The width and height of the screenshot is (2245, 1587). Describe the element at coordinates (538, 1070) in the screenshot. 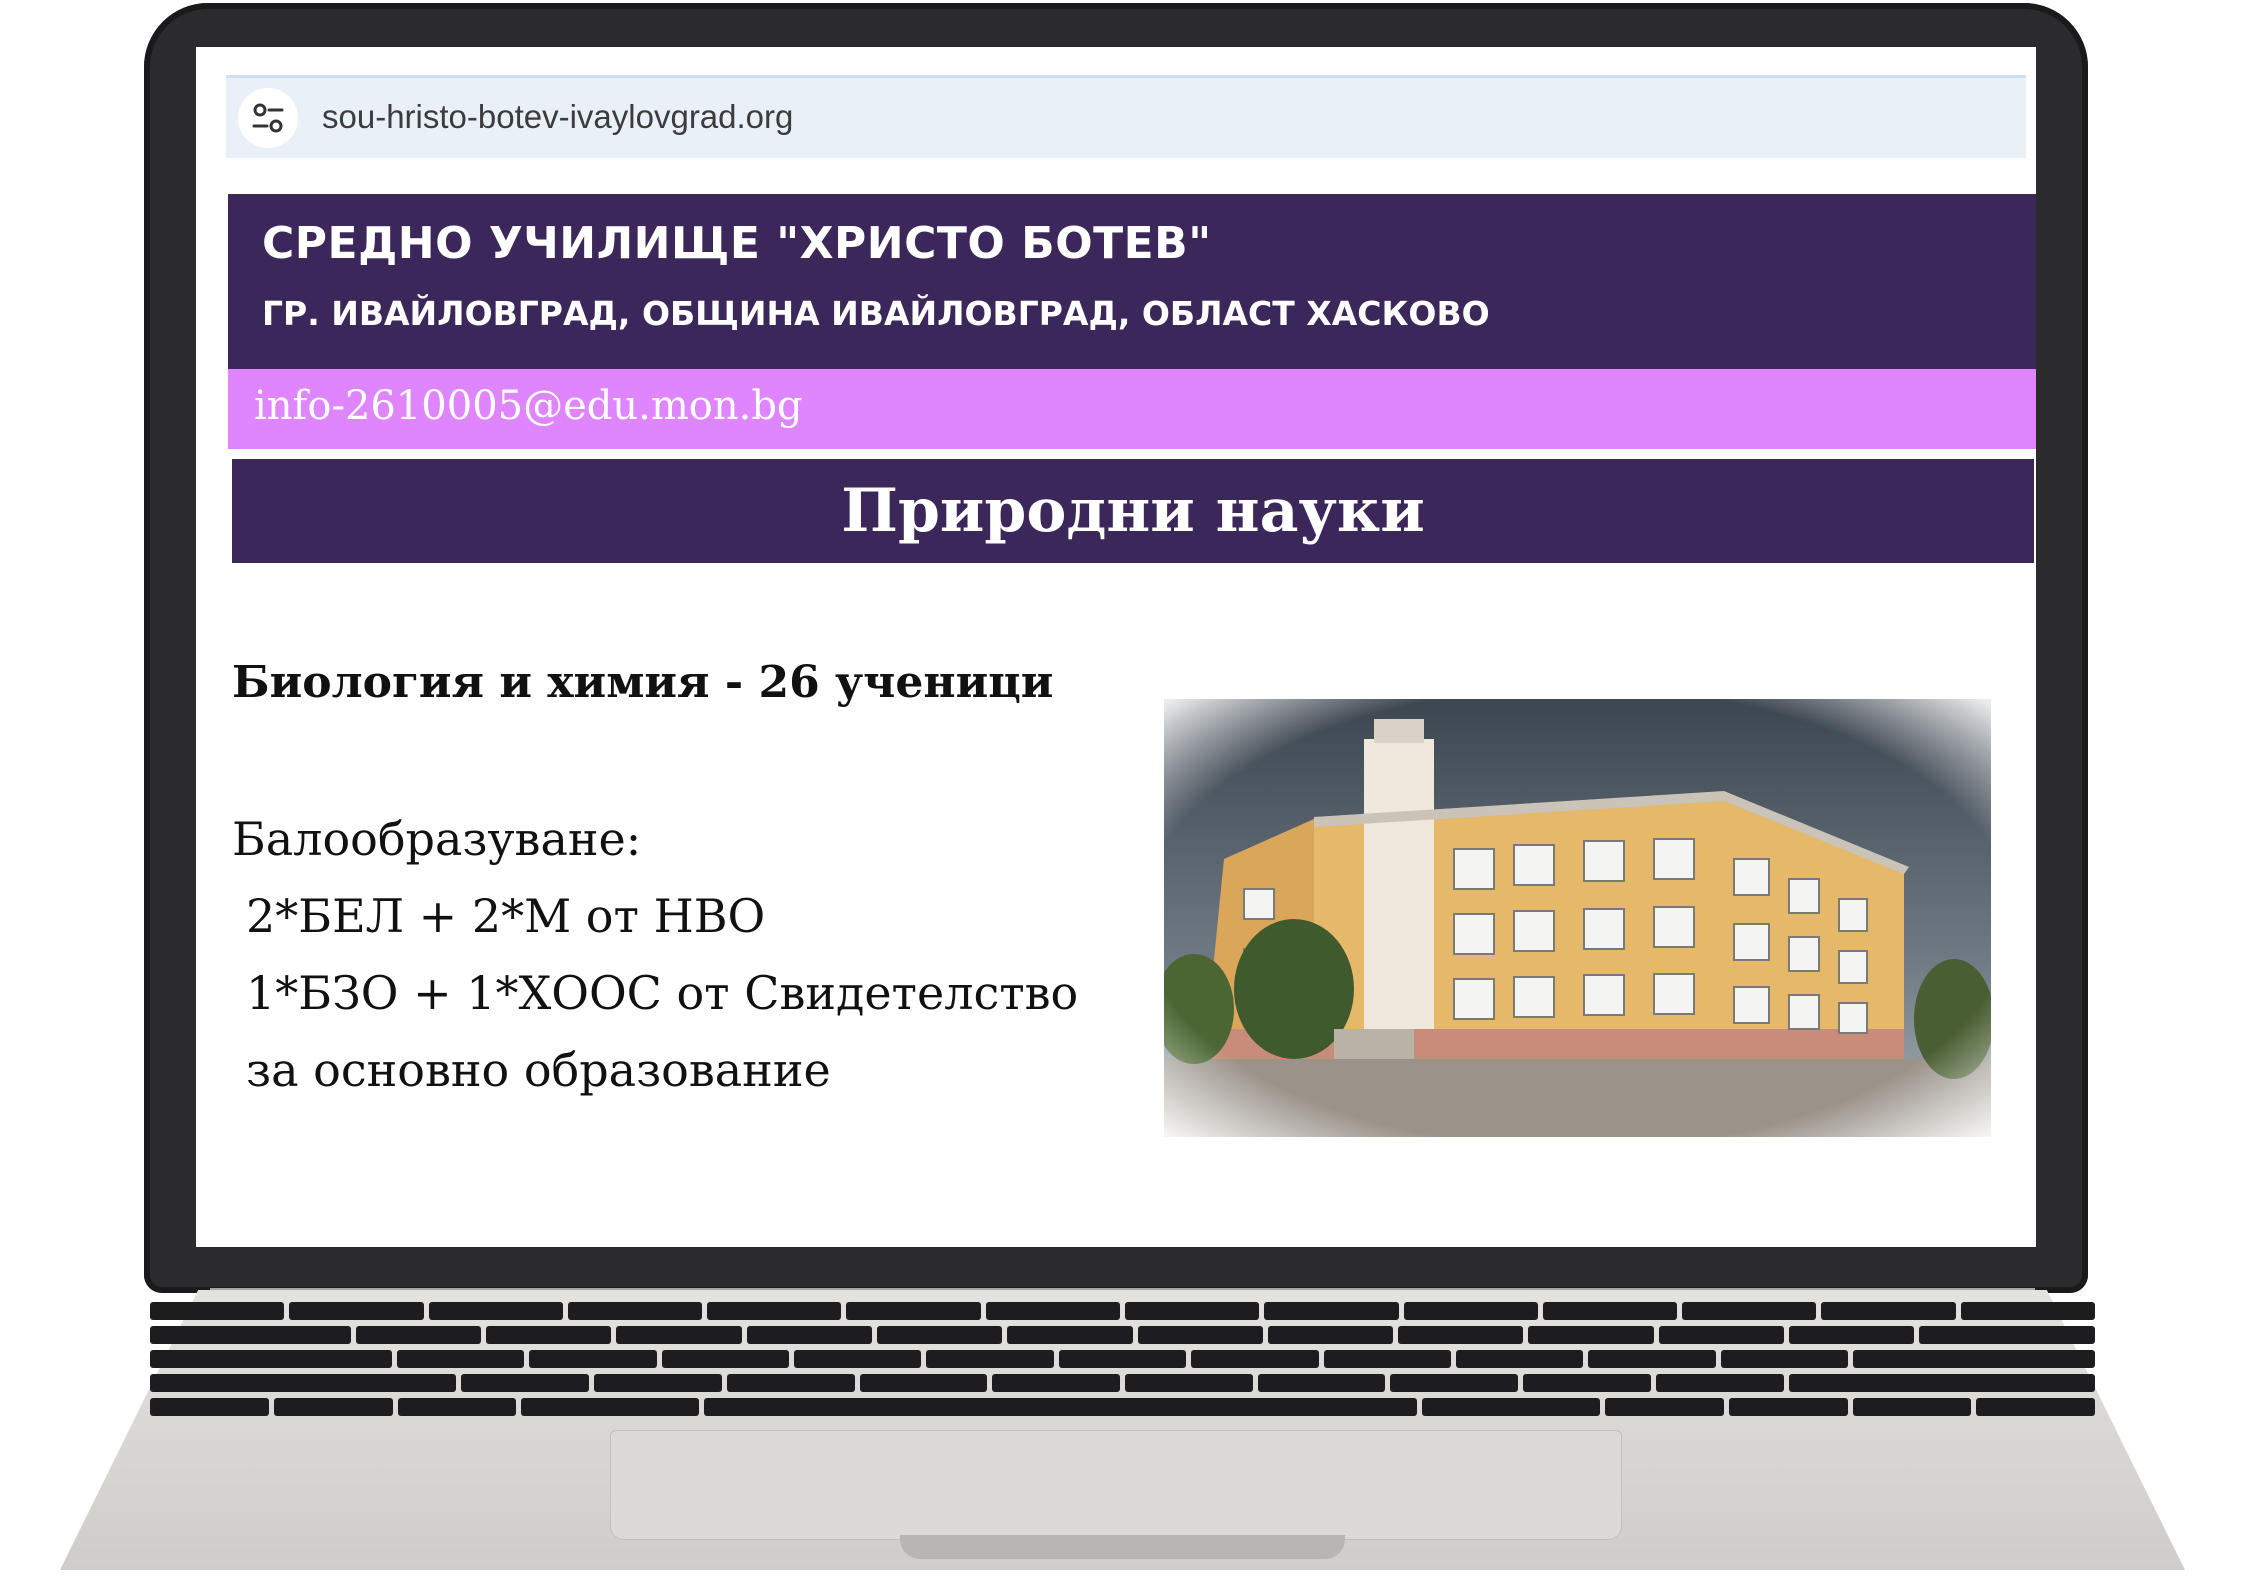

I see `scoring-line: за основно образование` at that location.